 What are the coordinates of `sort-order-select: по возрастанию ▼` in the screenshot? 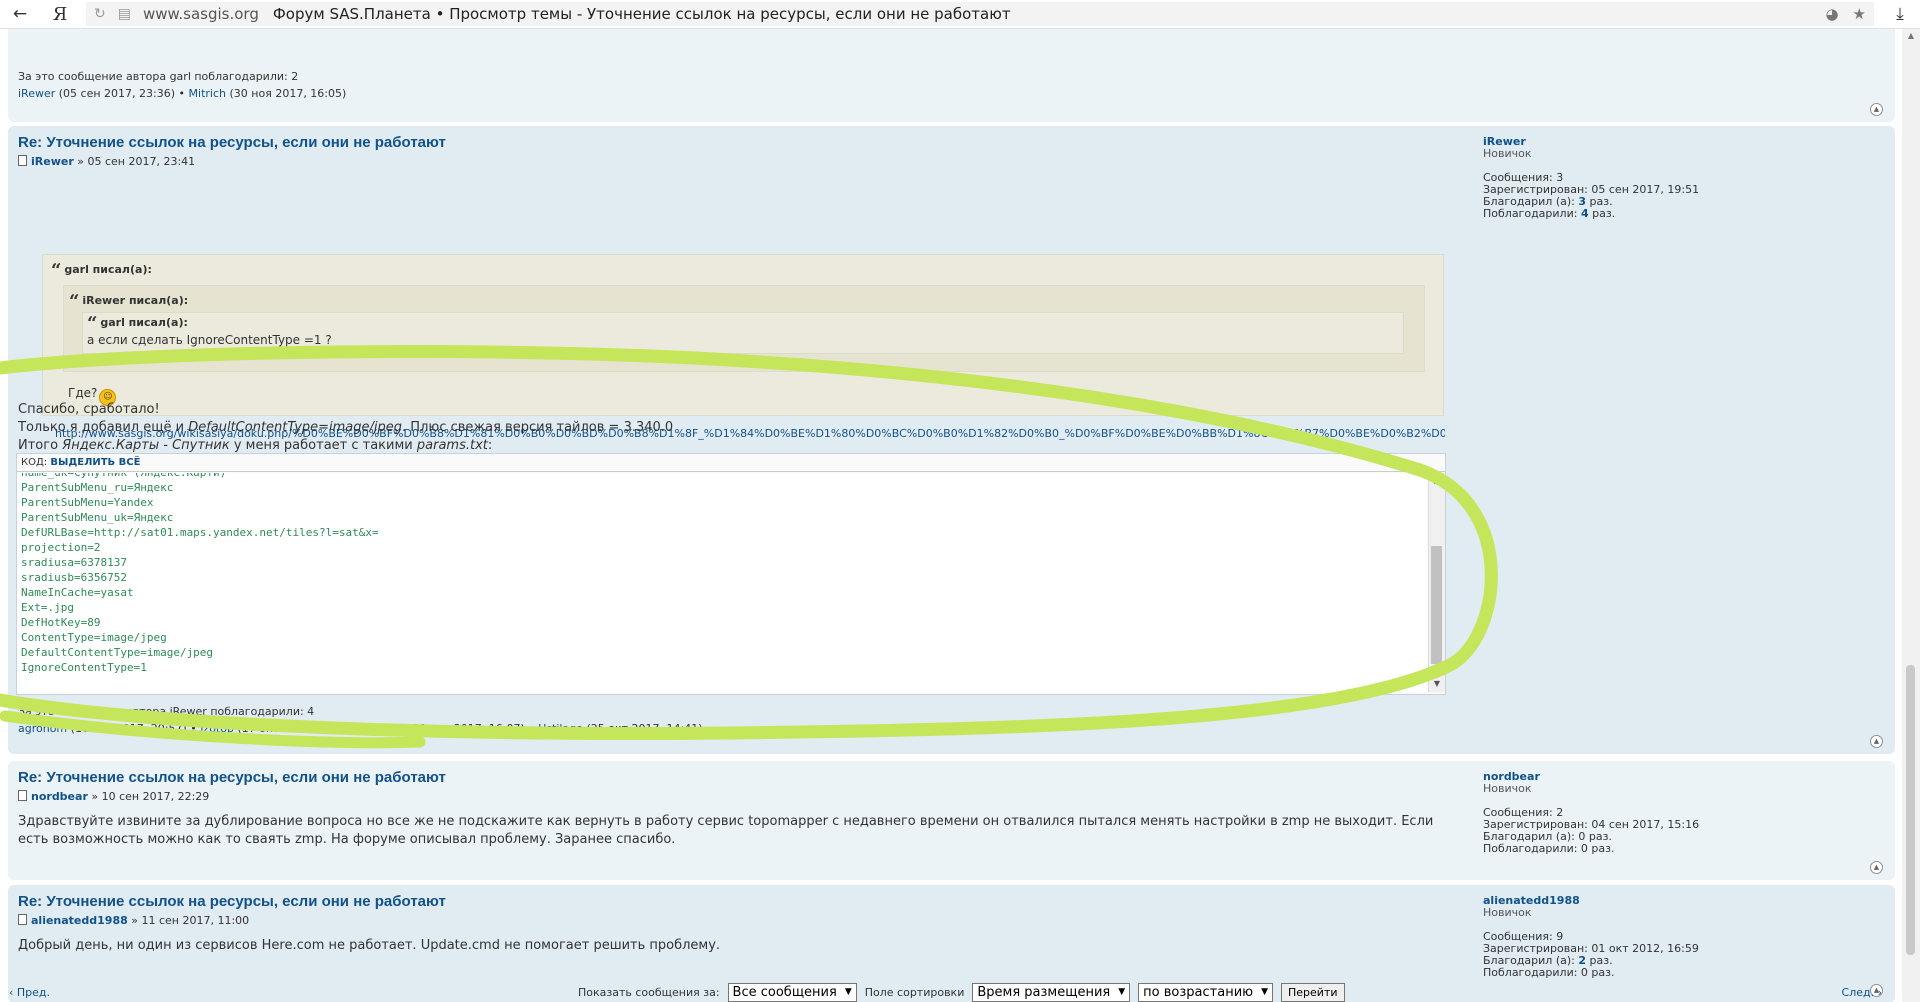 It's located at (1206, 992).